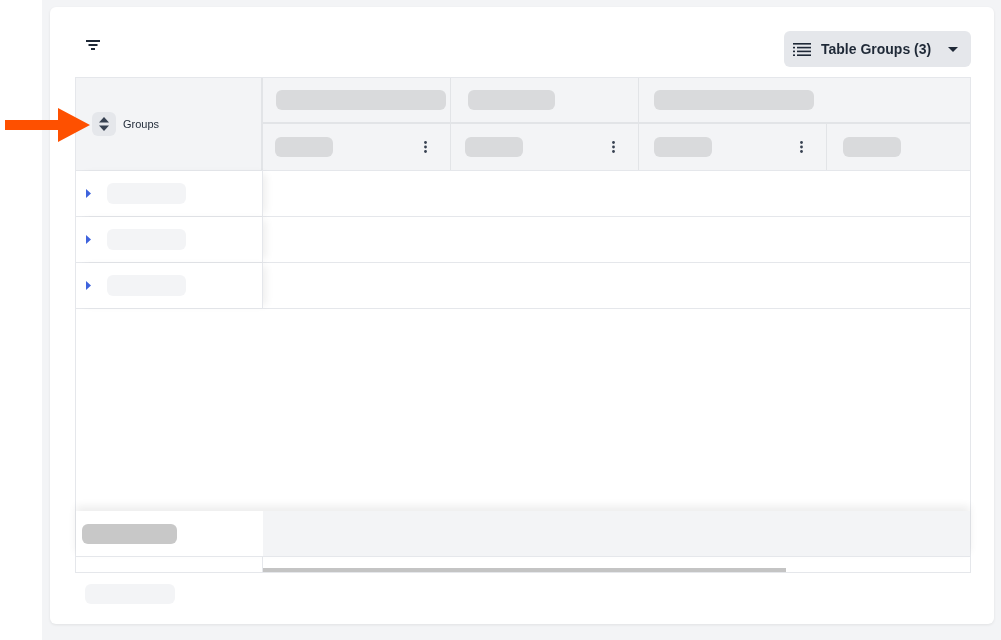 This screenshot has height=640, width=1001. I want to click on scrollbar-thumb, so click(524, 570).